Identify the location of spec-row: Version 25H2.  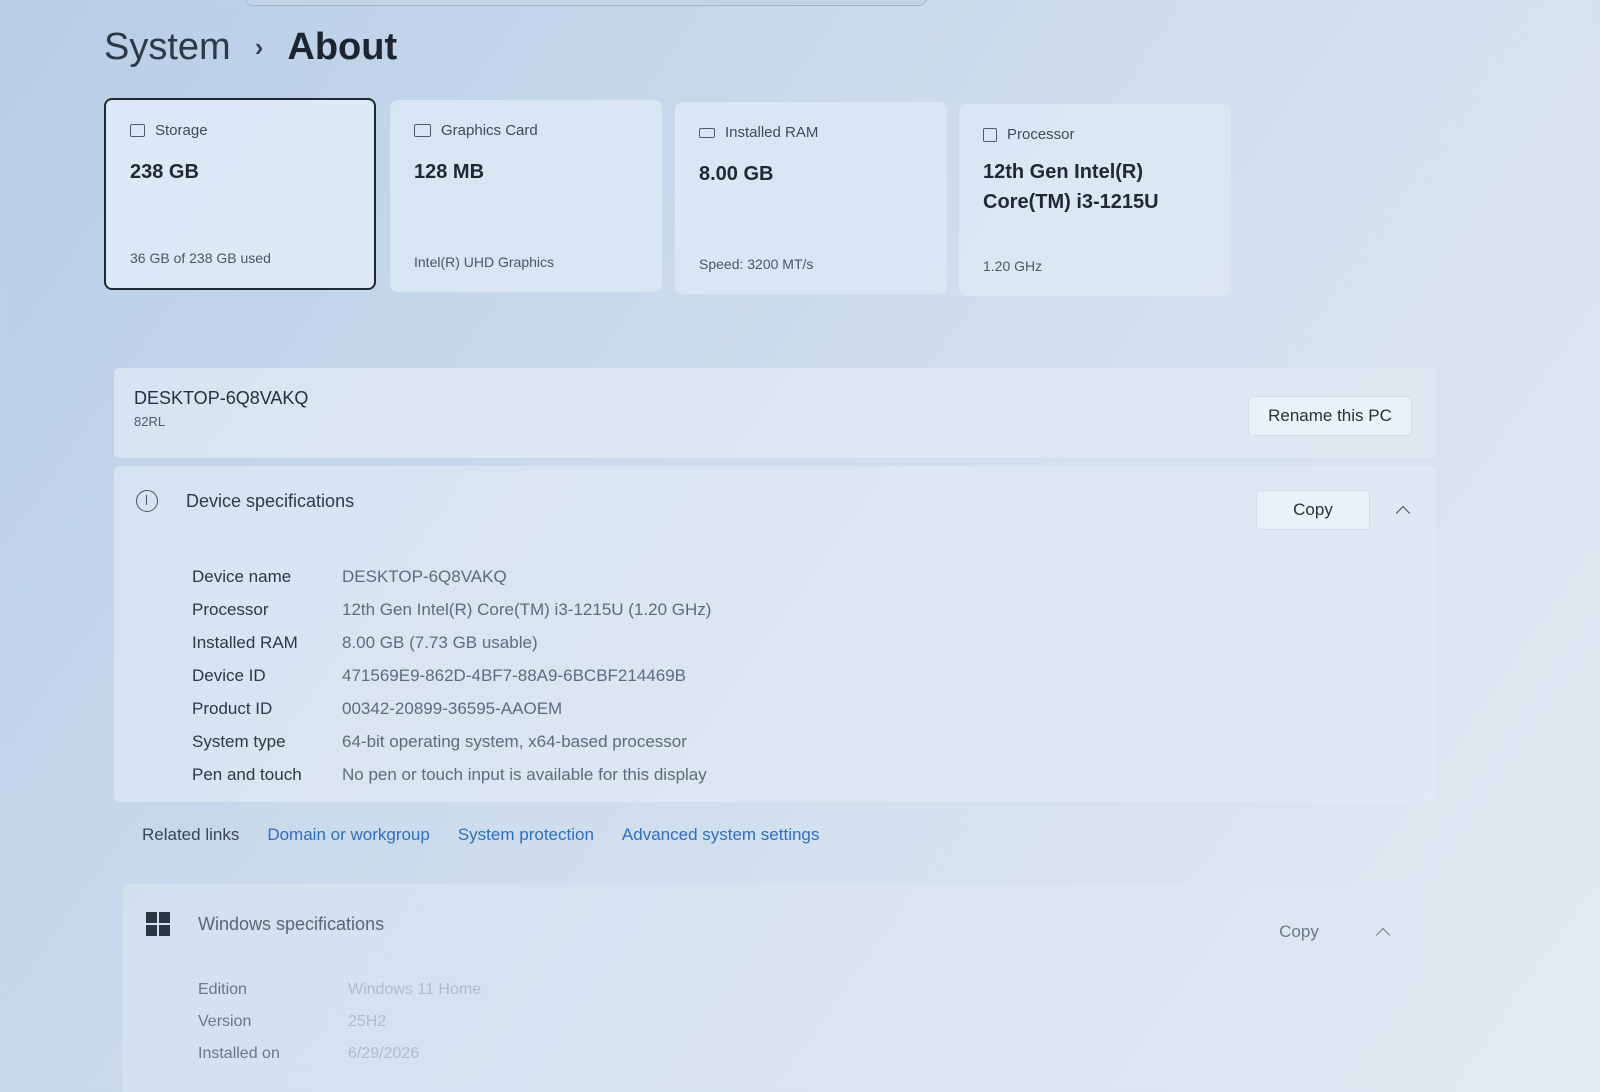
(339, 1022).